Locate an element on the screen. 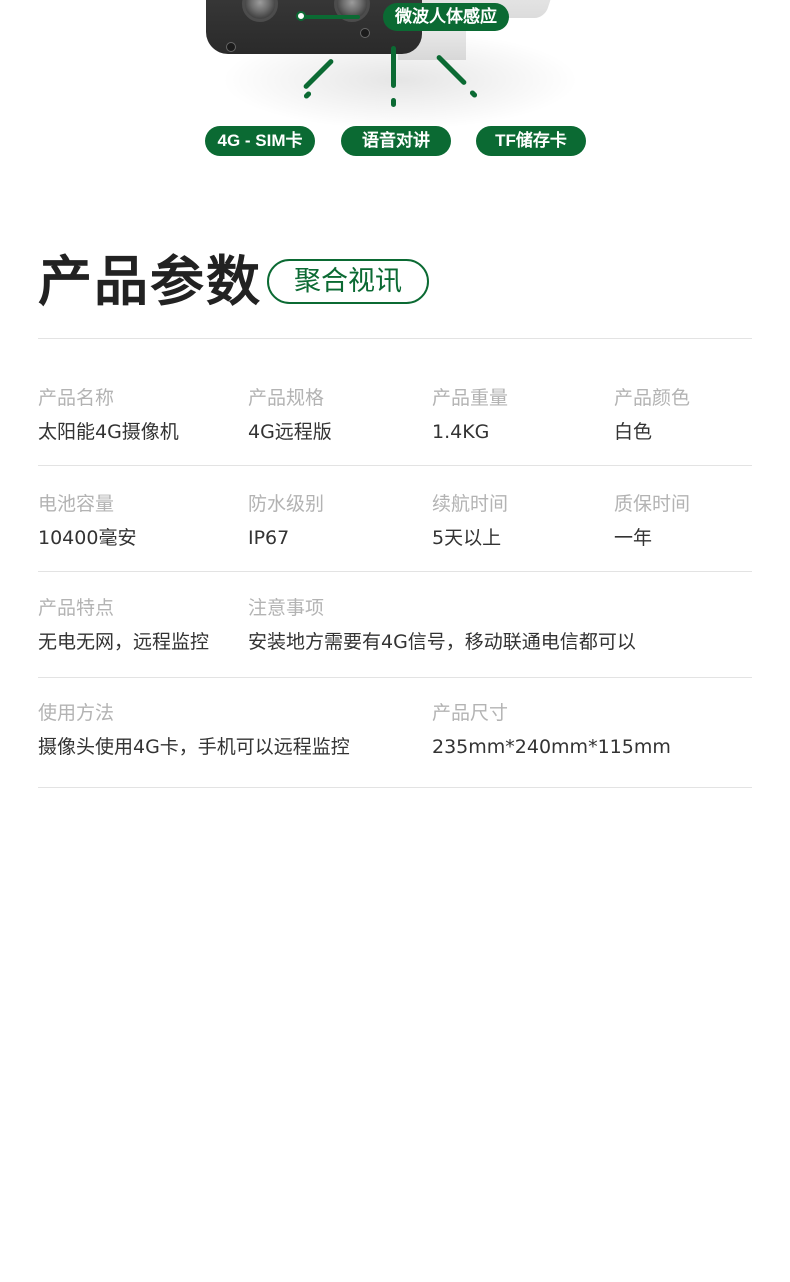 Image resolution: width=790 pixels, height=1282 pixels. spec-label: 产品重量 is located at coordinates (470, 398).